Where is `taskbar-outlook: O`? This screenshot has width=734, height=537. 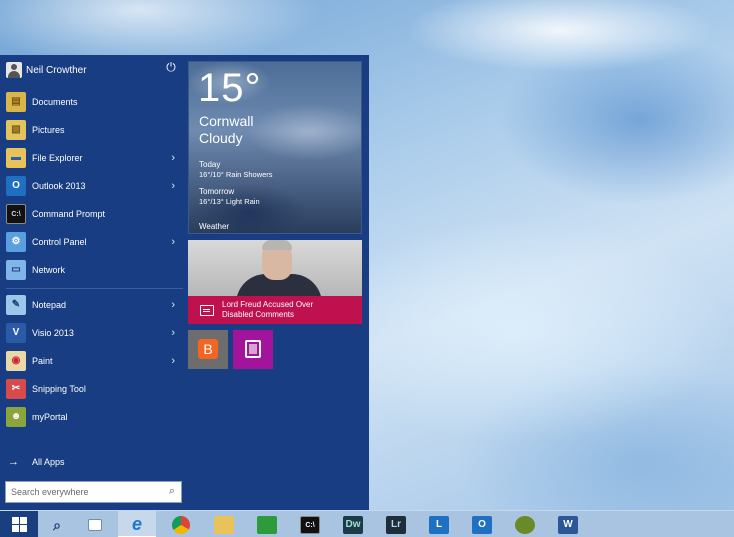
taskbar-outlook: O is located at coordinates (482, 524).